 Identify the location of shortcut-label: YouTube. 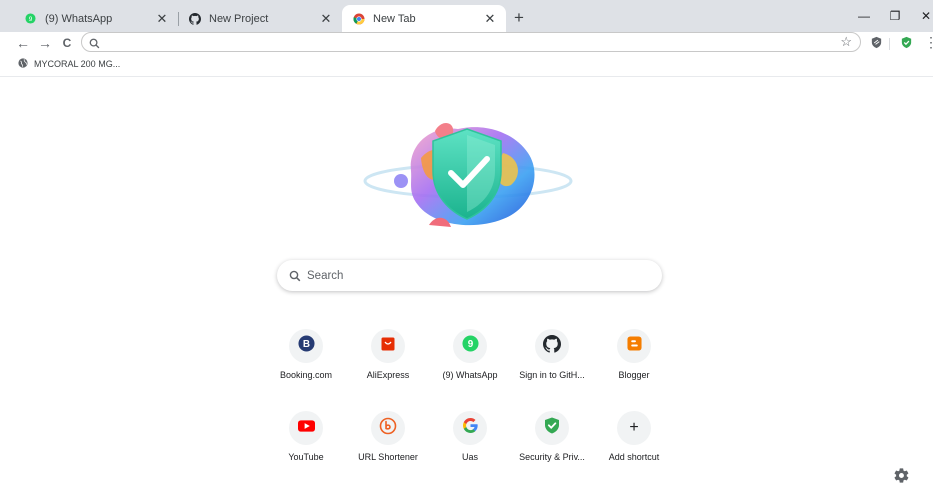
(306, 457).